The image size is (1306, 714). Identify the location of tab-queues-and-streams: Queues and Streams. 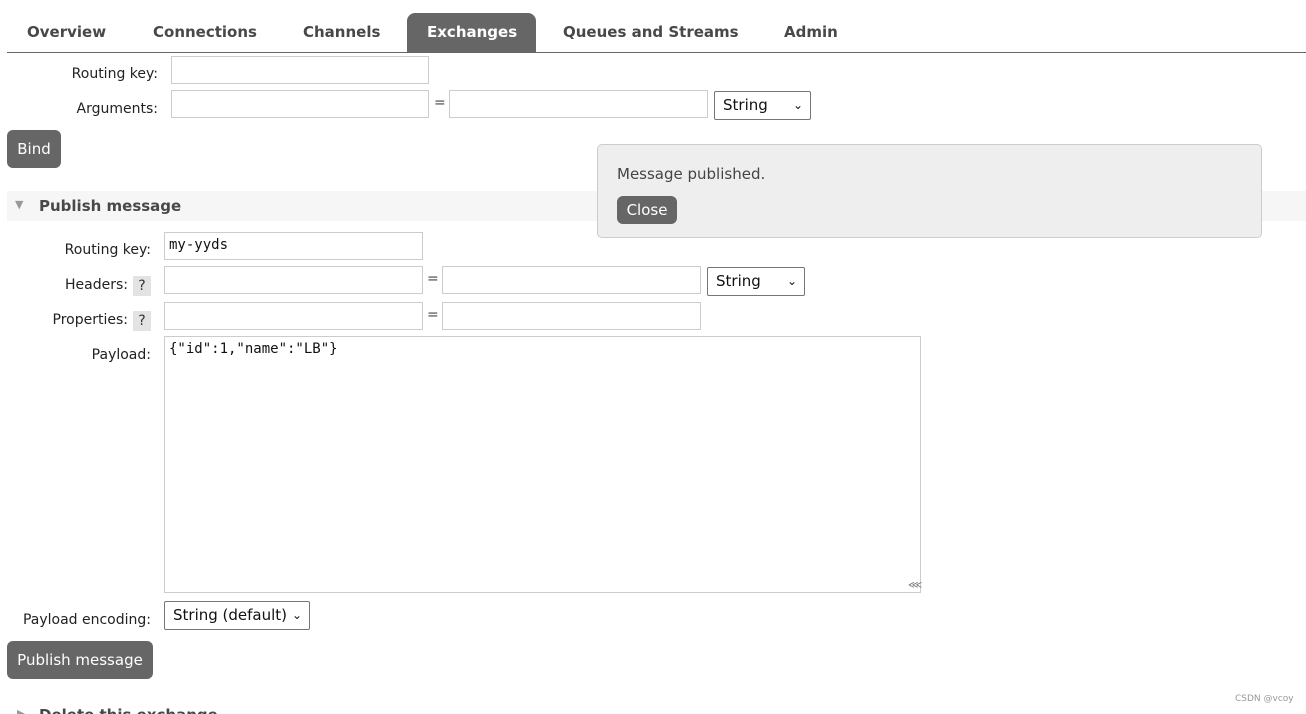
(651, 32).